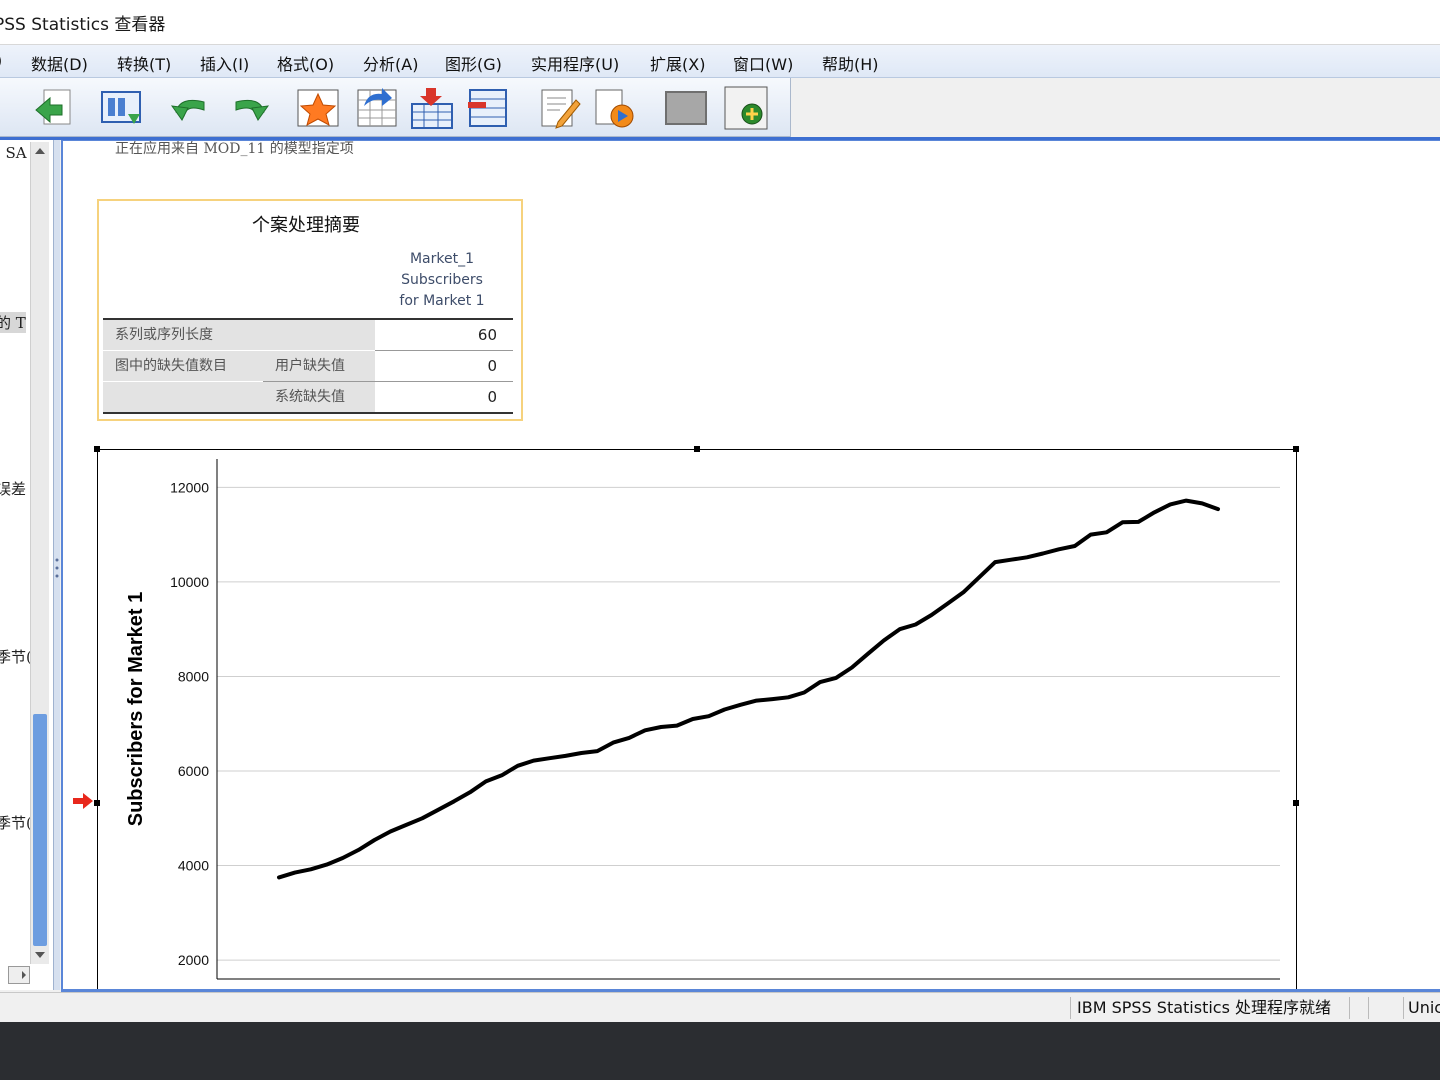  I want to click on y-tick-label: 6000, so click(193, 771).